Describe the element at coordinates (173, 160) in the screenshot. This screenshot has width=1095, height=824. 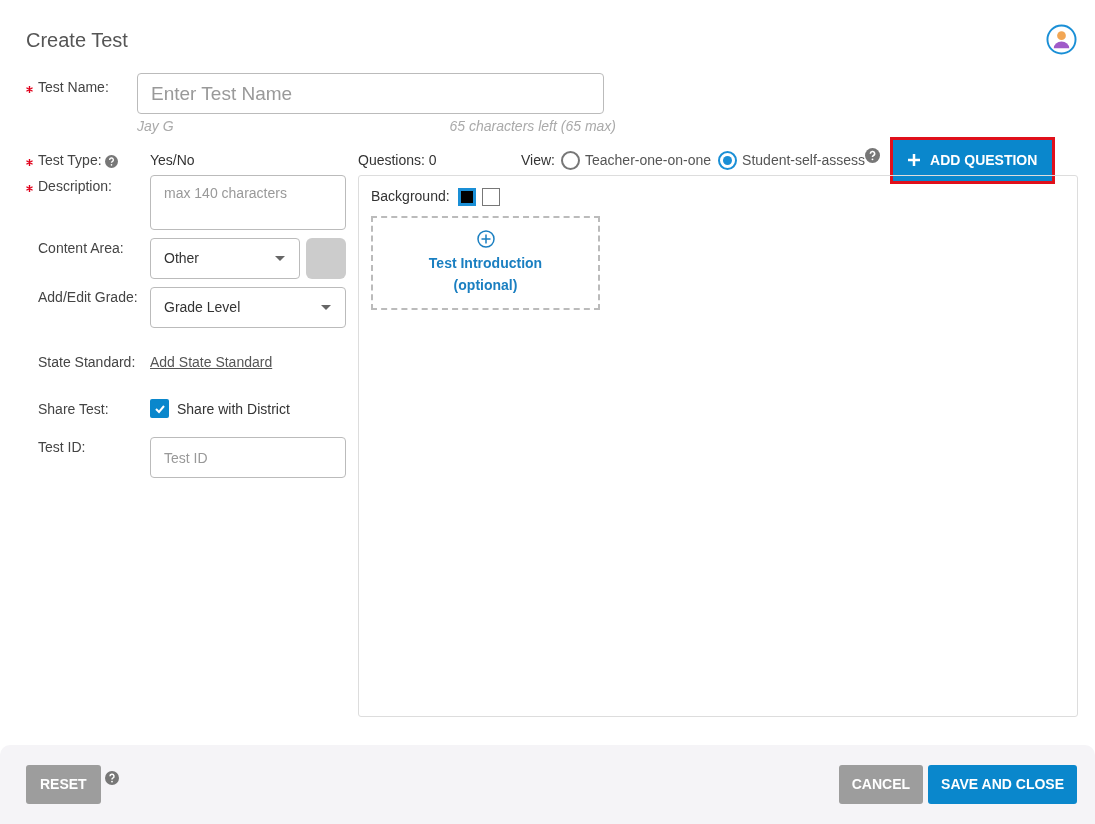
I see `test-type-value: Yes/No` at that location.